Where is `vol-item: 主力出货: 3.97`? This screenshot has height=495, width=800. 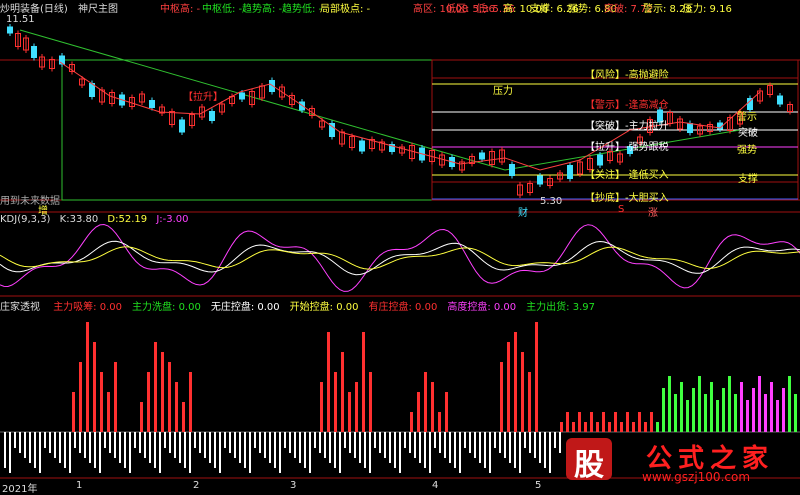
vol-item: 主力出货: 3.97 is located at coordinates (560, 307).